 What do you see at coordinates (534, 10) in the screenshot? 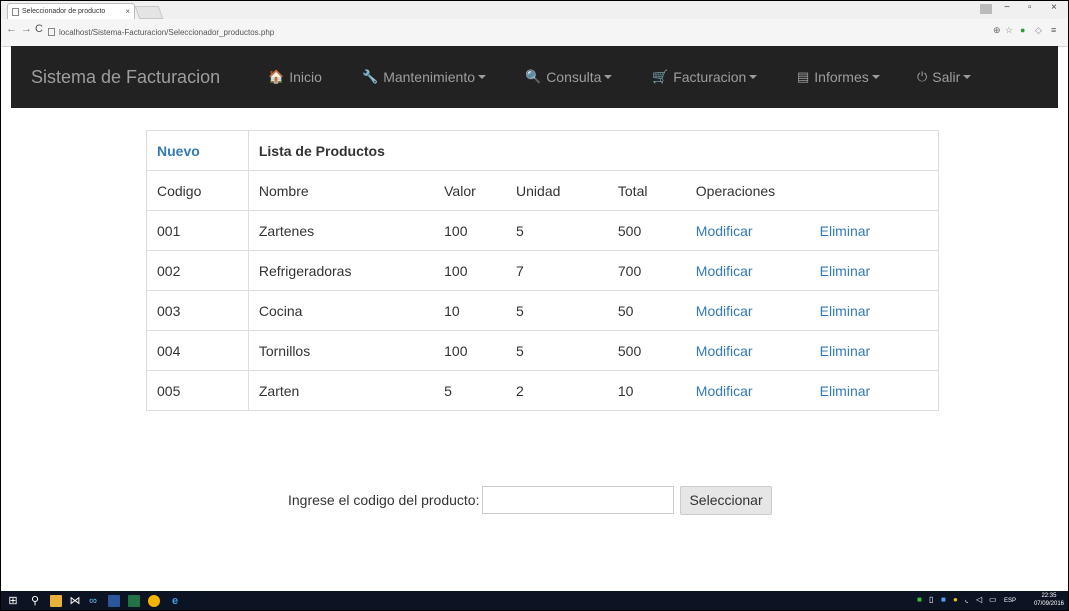
I see `tab-strip: Seleccionador de producto × − ▫ ×` at bounding box center [534, 10].